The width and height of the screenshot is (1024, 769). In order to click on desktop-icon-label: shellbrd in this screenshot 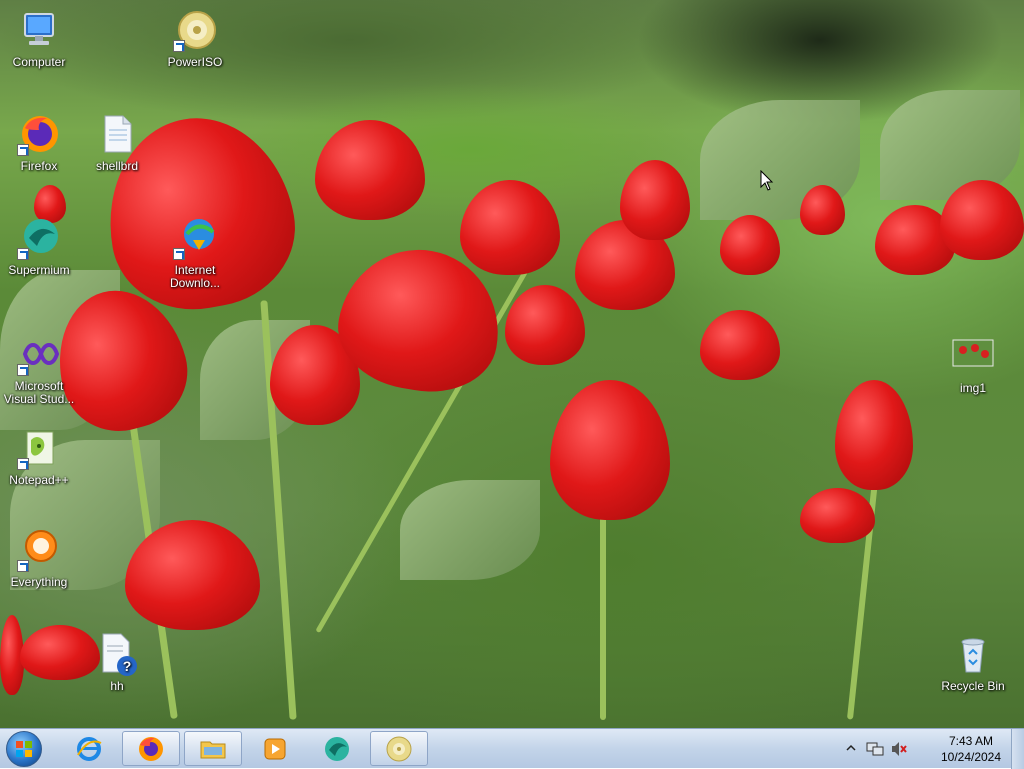, I will do `click(117, 166)`.